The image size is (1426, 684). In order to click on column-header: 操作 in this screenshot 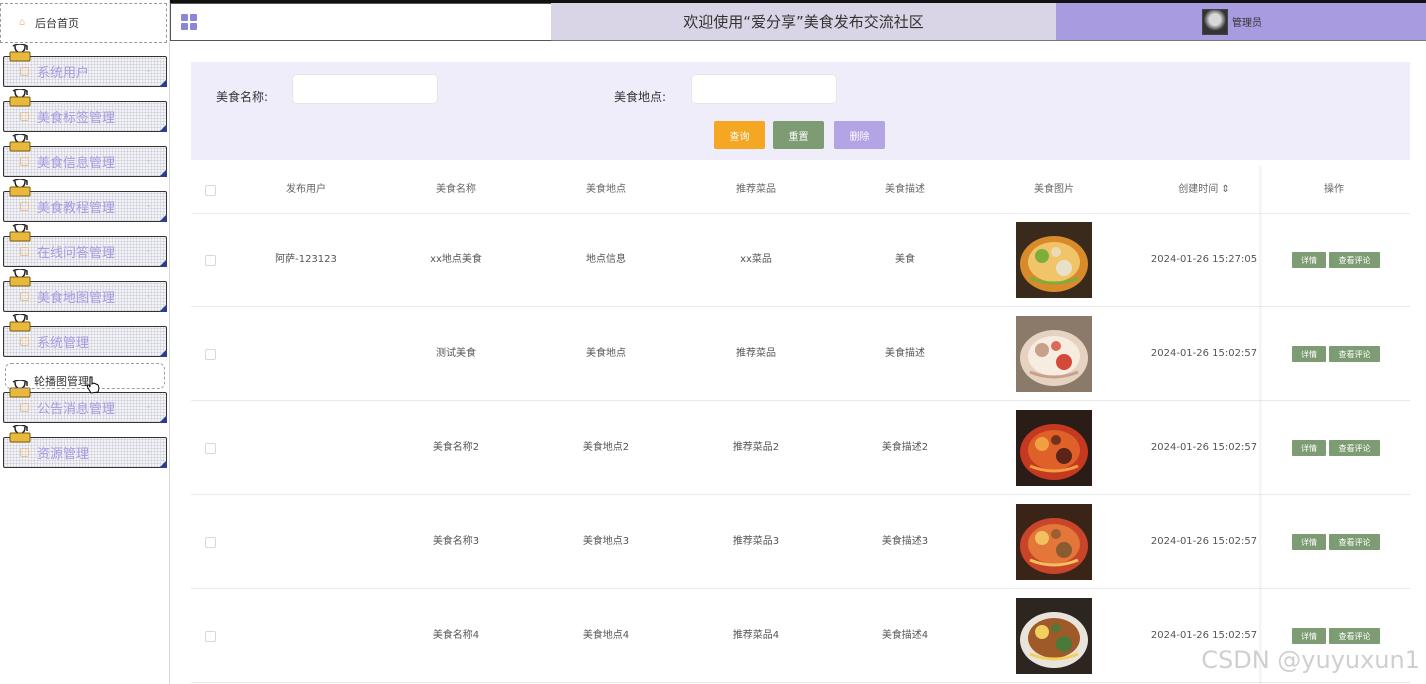, I will do `click(1334, 189)`.